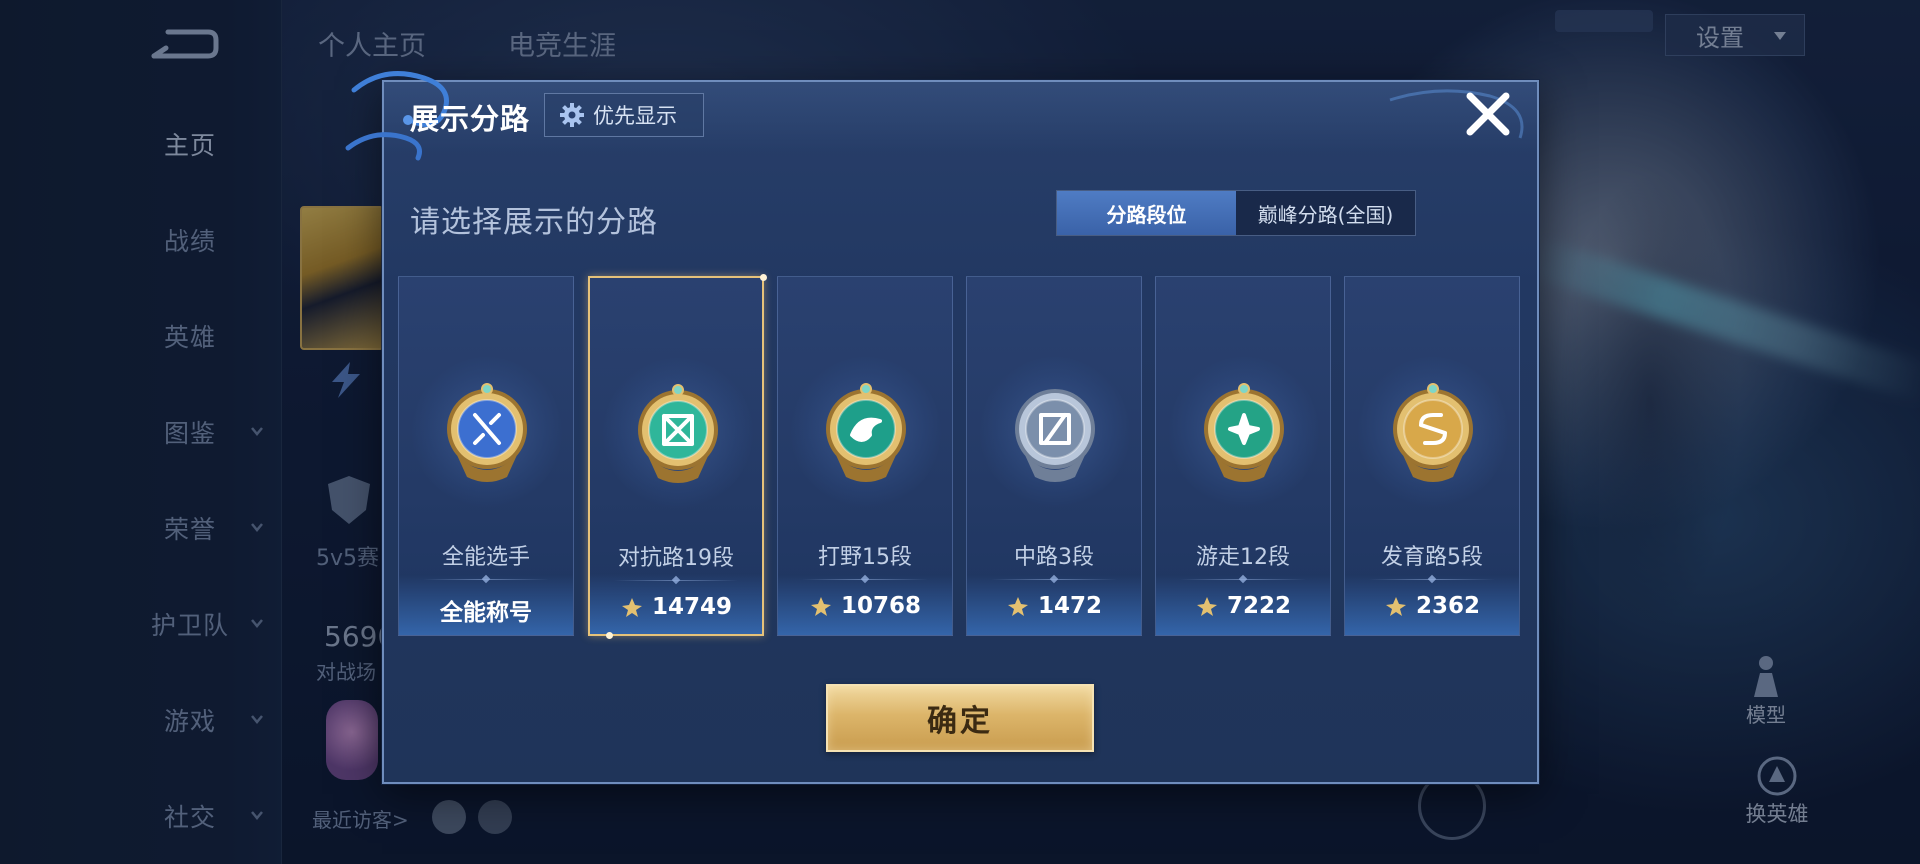 The width and height of the screenshot is (1920, 864). What do you see at coordinates (692, 607) in the screenshot?
I see `lane-score-value: 14749` at bounding box center [692, 607].